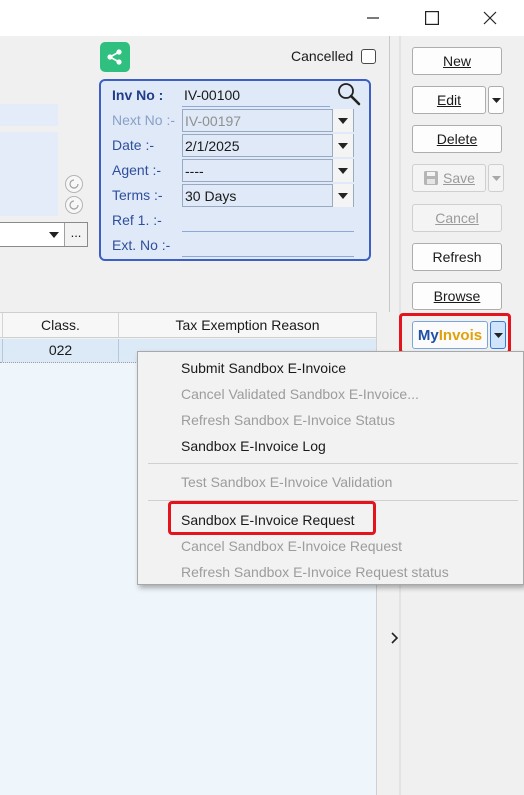 The image size is (524, 795). Describe the element at coordinates (431, 178) in the screenshot. I see `save-icon` at that location.